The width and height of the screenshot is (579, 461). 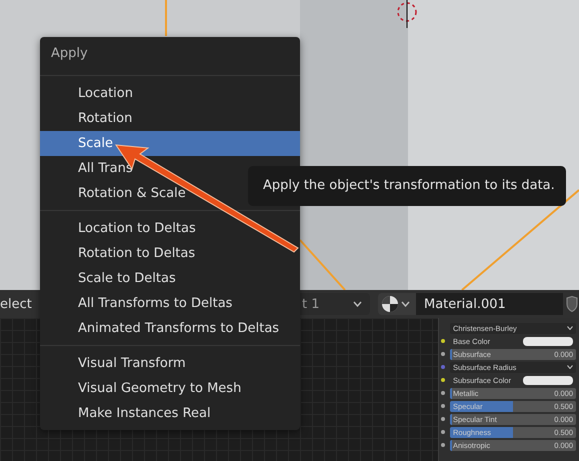 I want to click on select-menu: elect, so click(x=20, y=304).